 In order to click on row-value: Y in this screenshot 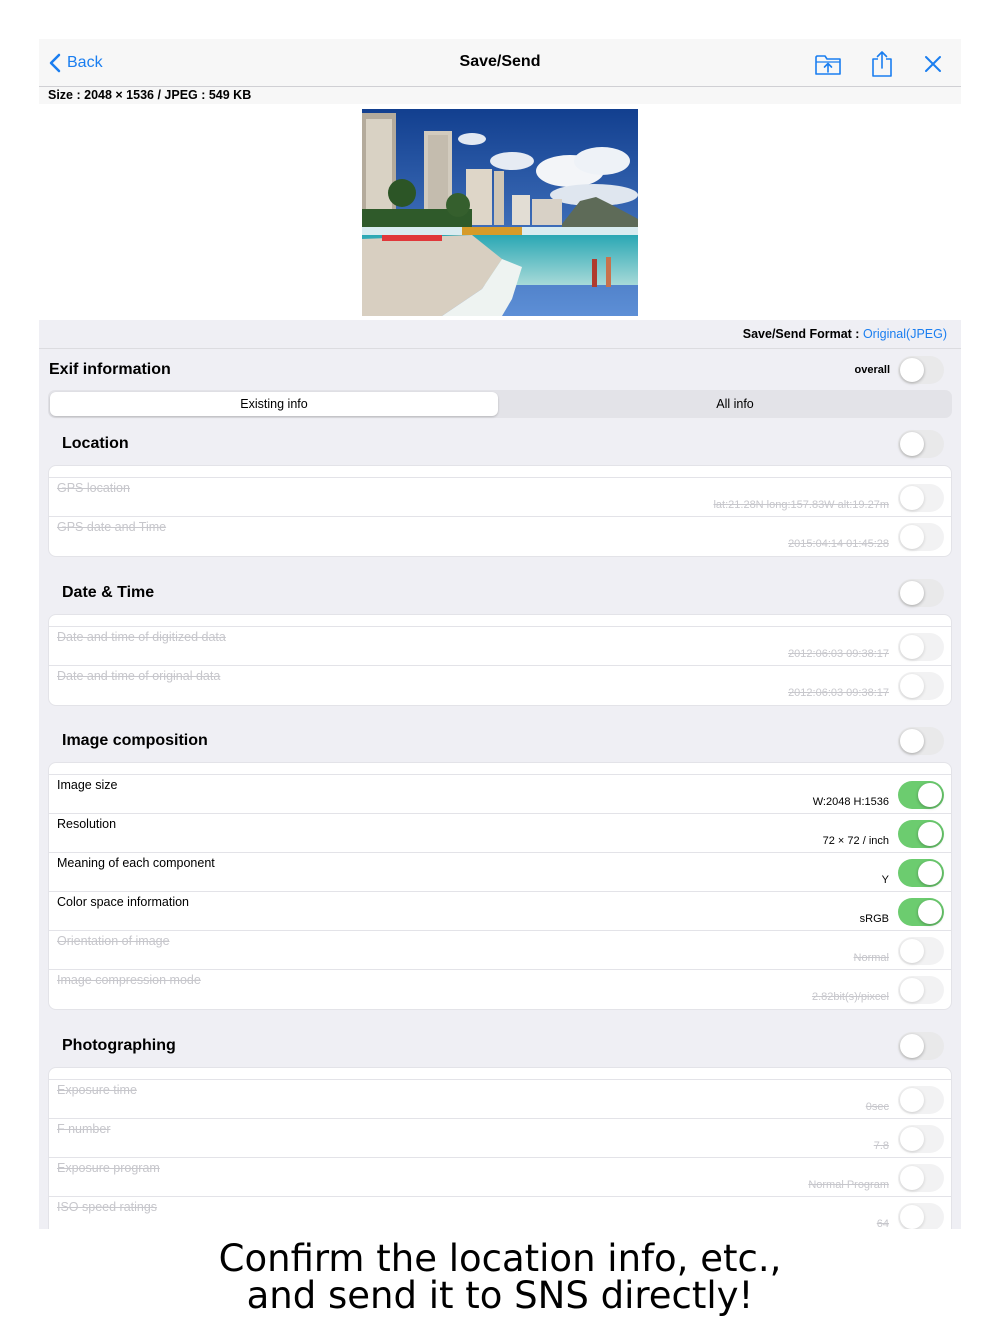, I will do `click(885, 880)`.